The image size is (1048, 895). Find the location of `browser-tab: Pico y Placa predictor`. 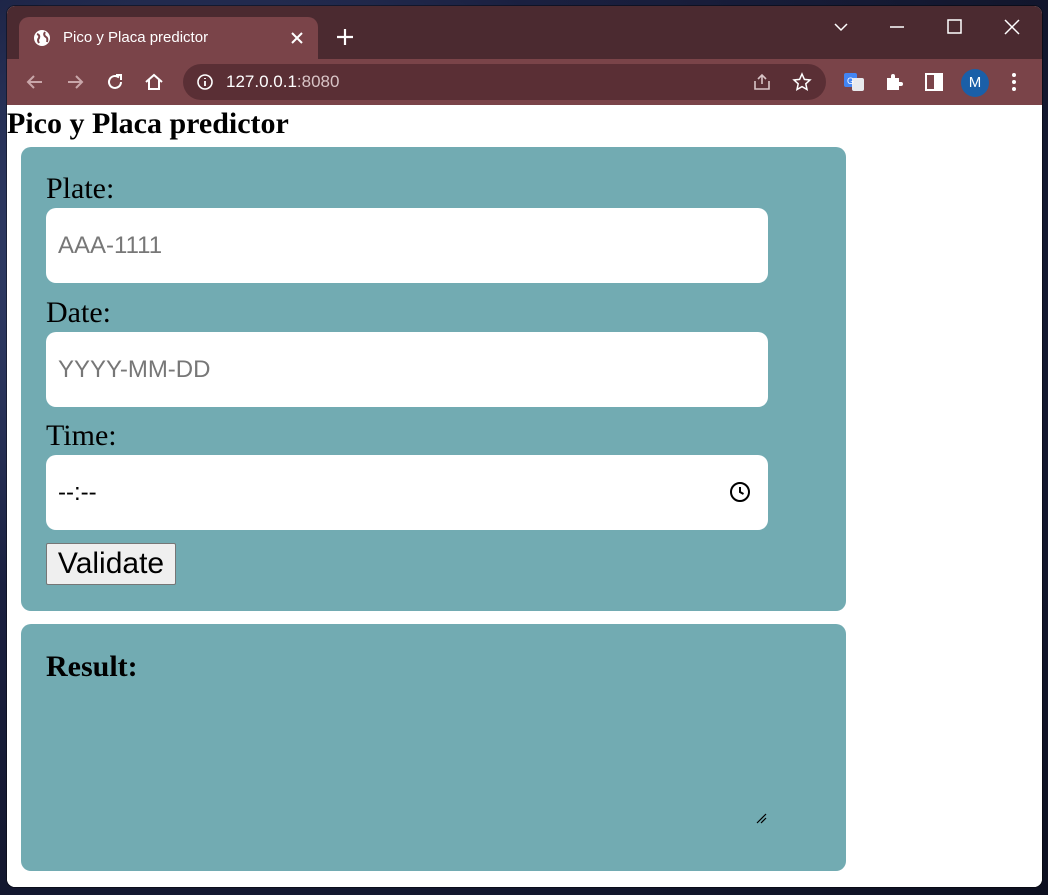

browser-tab: Pico y Placa predictor is located at coordinates (168, 38).